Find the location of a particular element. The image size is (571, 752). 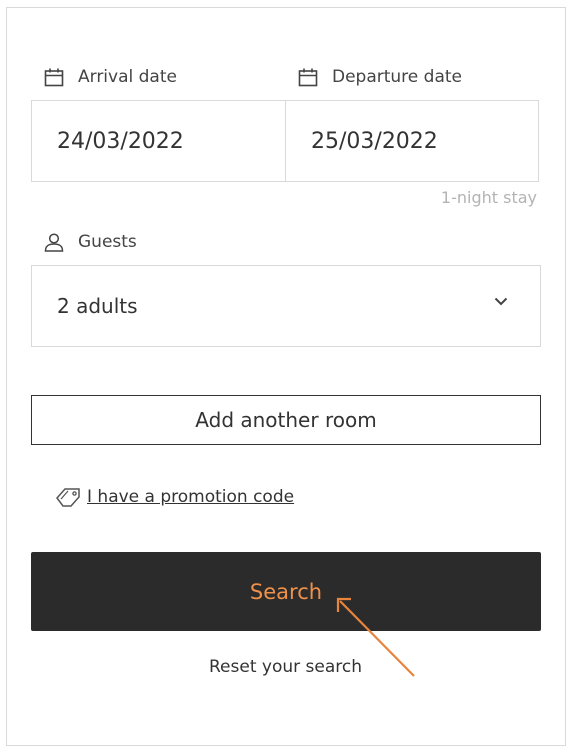

reset-search-link: Reset your search is located at coordinates (285, 667).